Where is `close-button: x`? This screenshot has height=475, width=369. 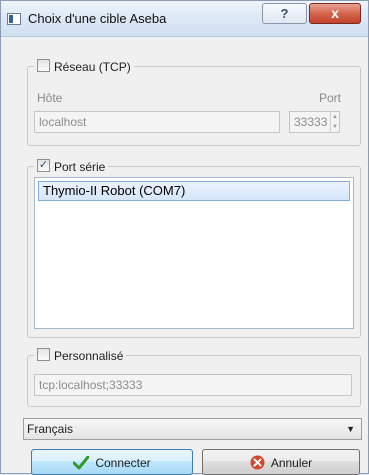
close-button: x is located at coordinates (335, 13).